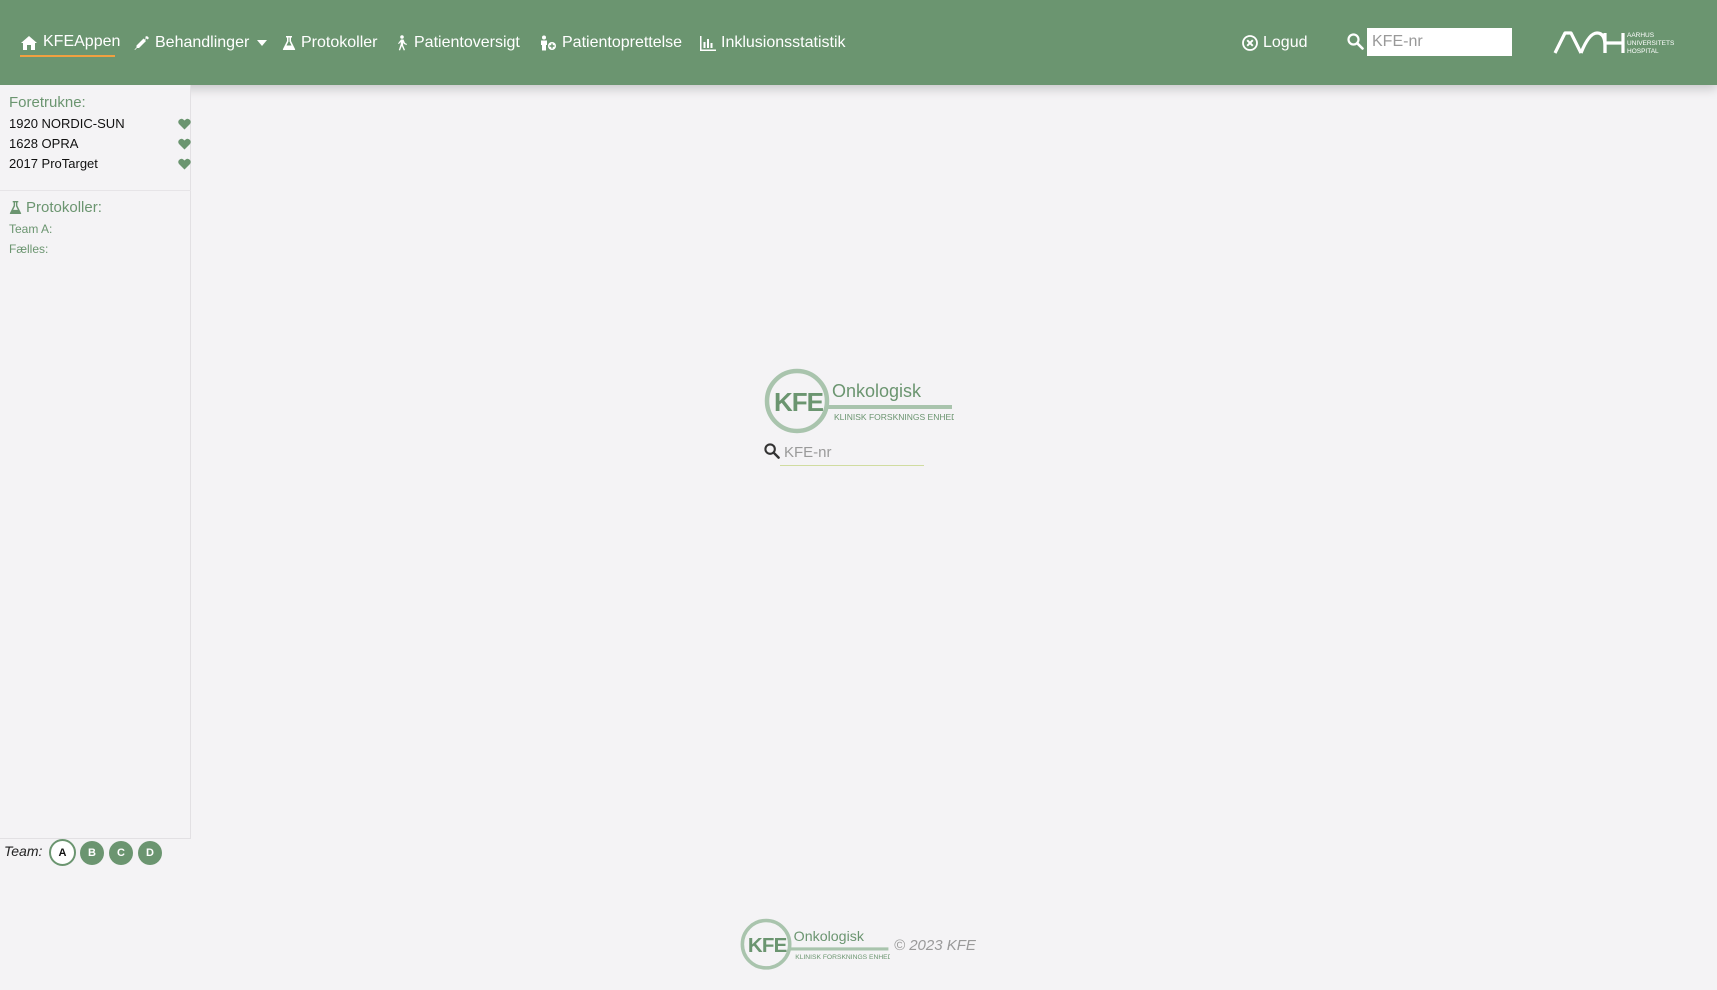 The width and height of the screenshot is (1717, 990). What do you see at coordinates (92, 853) in the screenshot?
I see `team-b-button: B` at bounding box center [92, 853].